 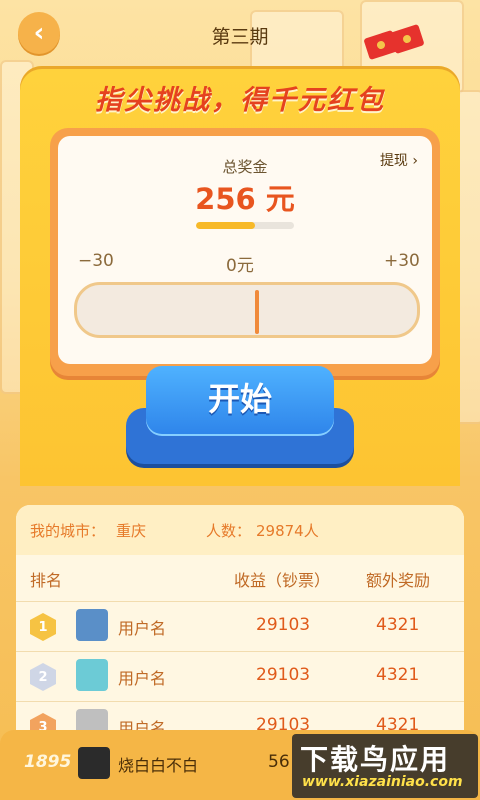 What do you see at coordinates (399, 45) in the screenshot?
I see `red-envelope-icon` at bounding box center [399, 45].